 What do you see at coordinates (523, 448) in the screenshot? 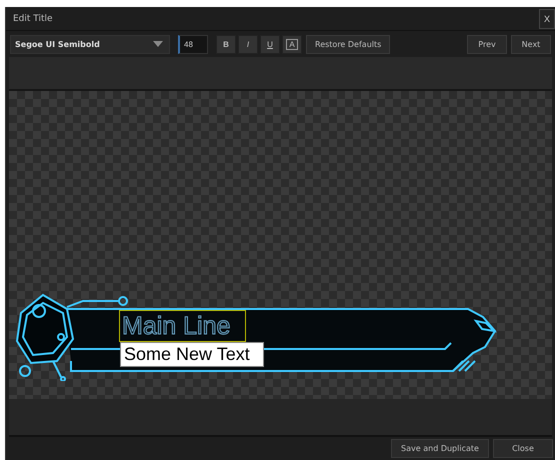
I see `dialog-button: Close` at bounding box center [523, 448].